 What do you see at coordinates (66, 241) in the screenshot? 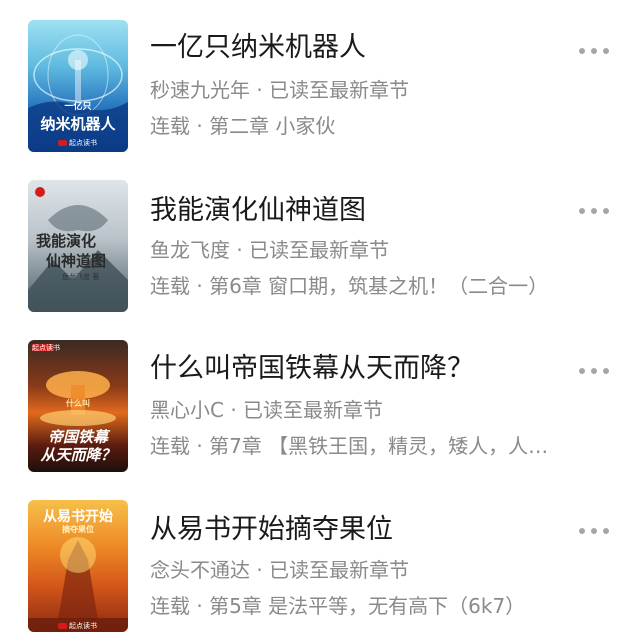
I see `cover-title-line1: 我能演化` at bounding box center [66, 241].